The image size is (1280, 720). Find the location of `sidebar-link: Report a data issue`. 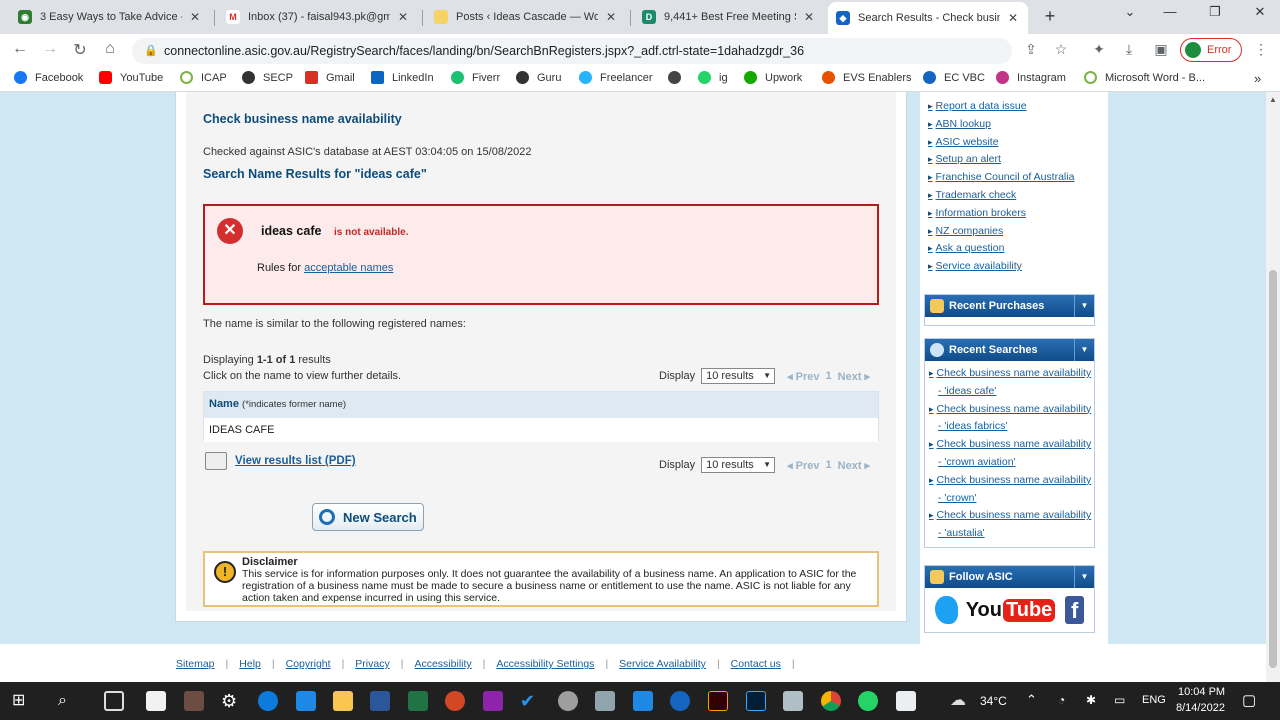

sidebar-link: Report a data issue is located at coordinates (1012, 107).